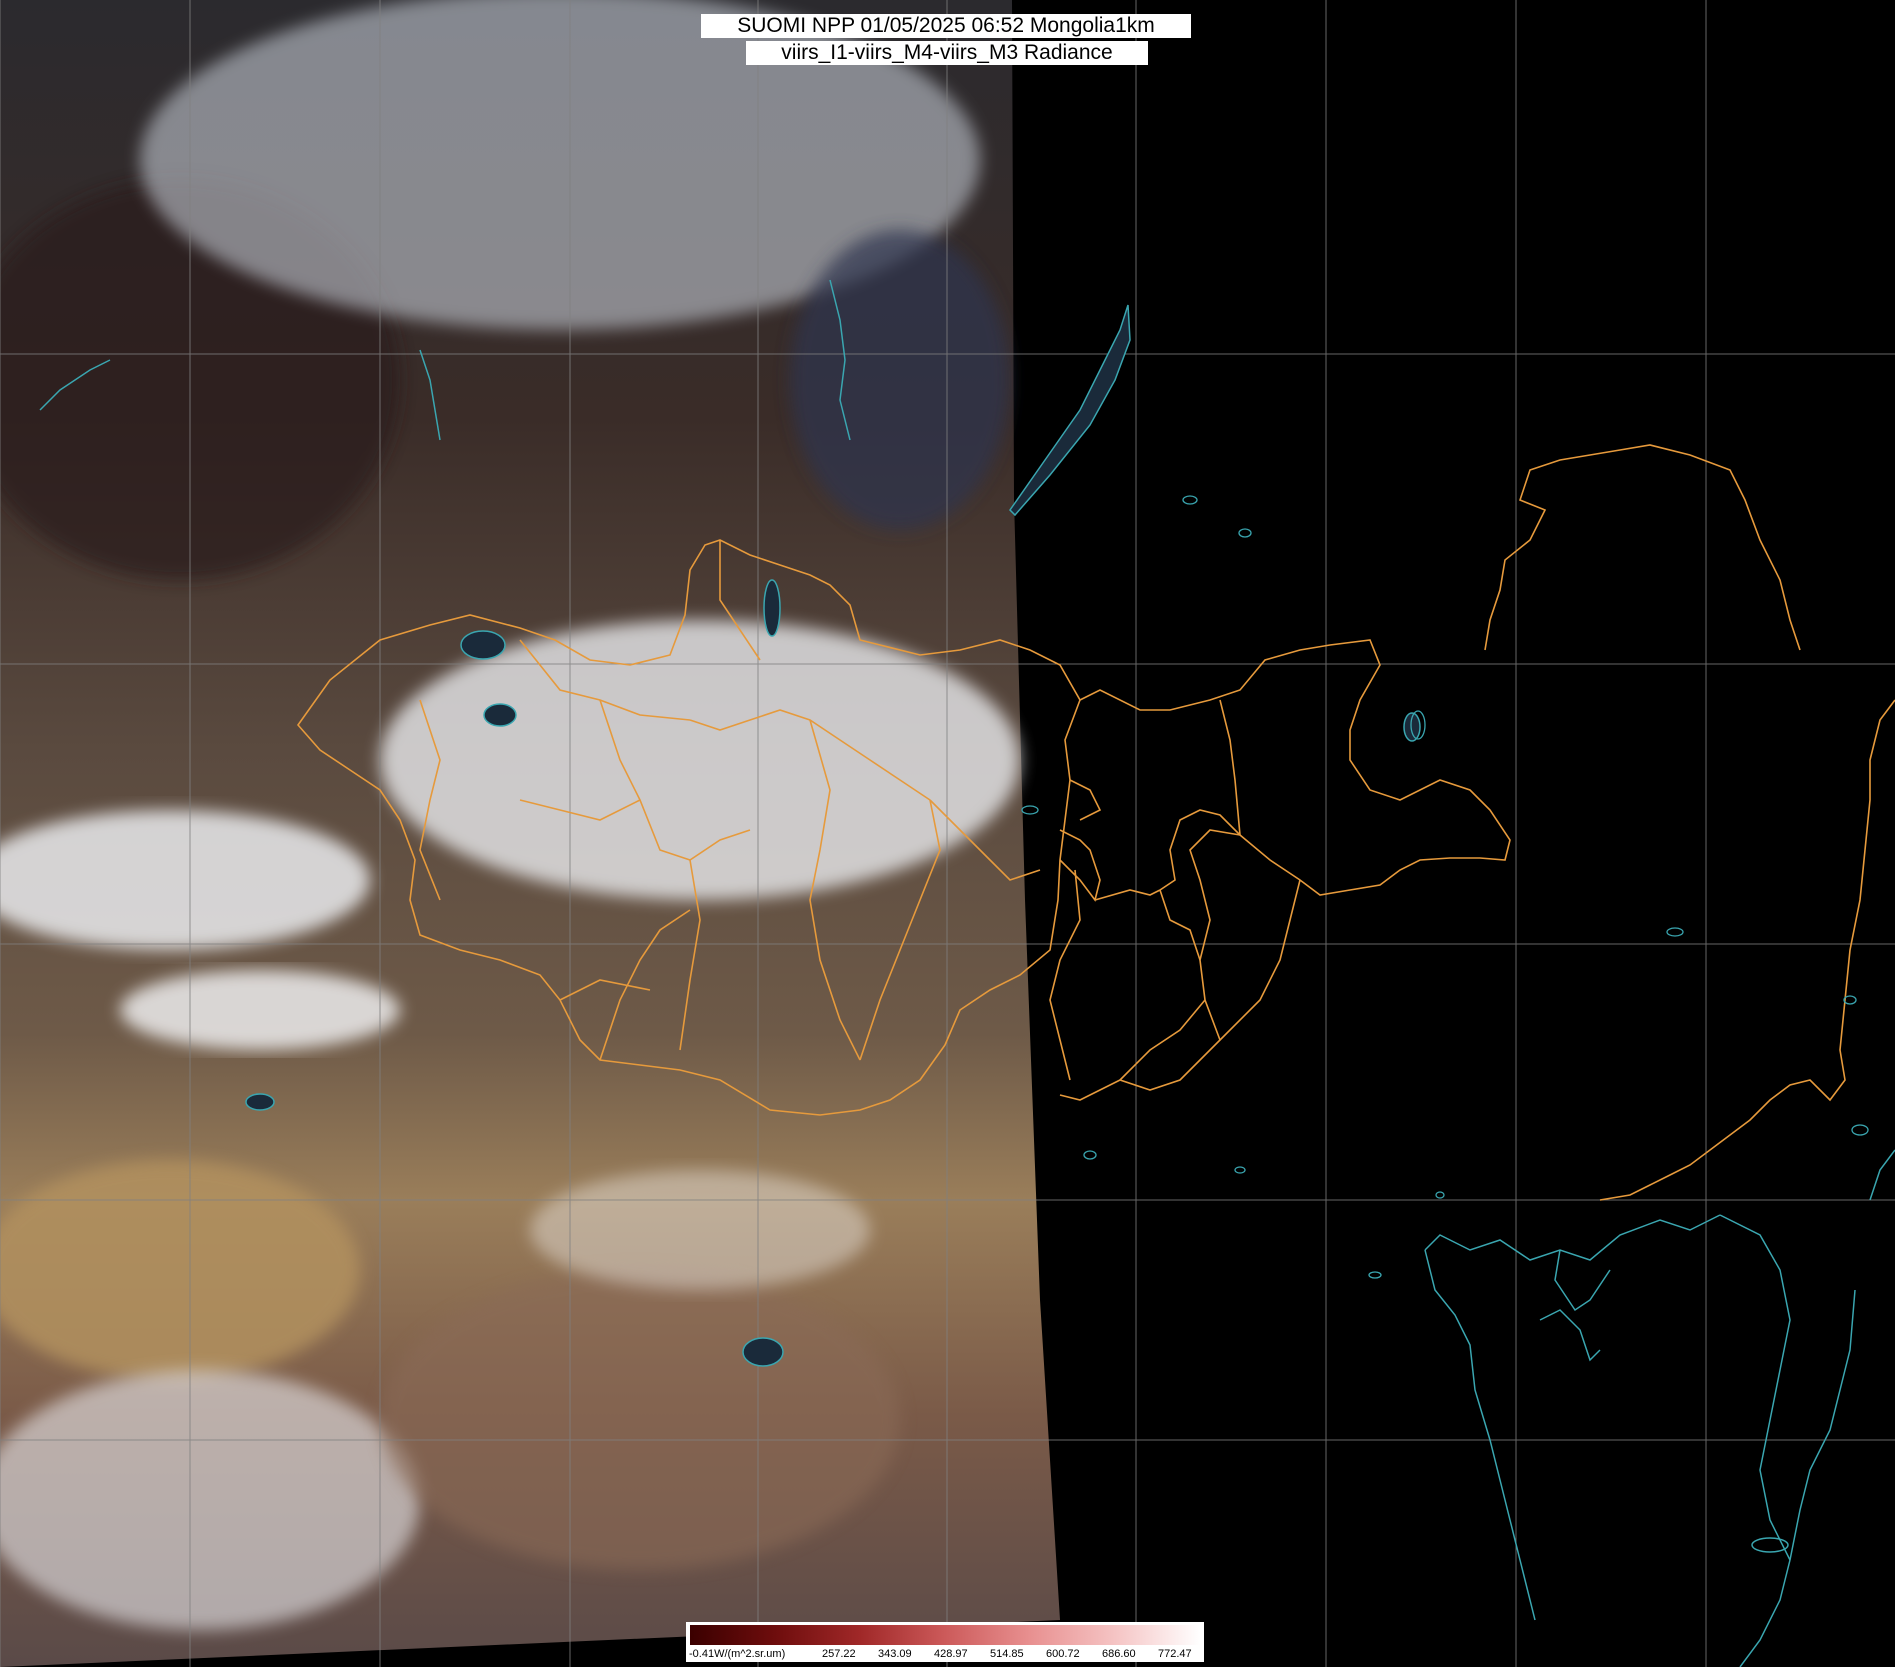 The height and width of the screenshot is (1667, 1895). Describe the element at coordinates (951, 1654) in the screenshot. I see `colorbar-tick-label: 428.97` at that location.